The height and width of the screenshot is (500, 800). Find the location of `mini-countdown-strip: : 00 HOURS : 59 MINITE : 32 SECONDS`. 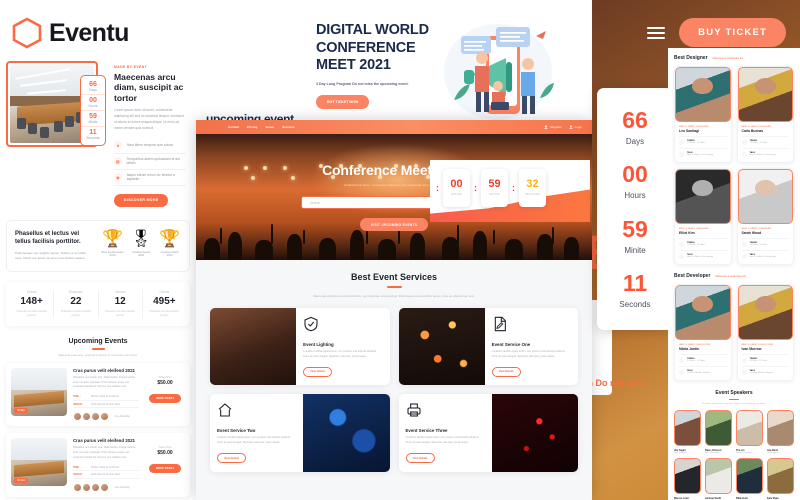

mini-countdown-strip: : 00 HOURS : 59 MINITE : 32 SECONDS is located at coordinates (510, 191).